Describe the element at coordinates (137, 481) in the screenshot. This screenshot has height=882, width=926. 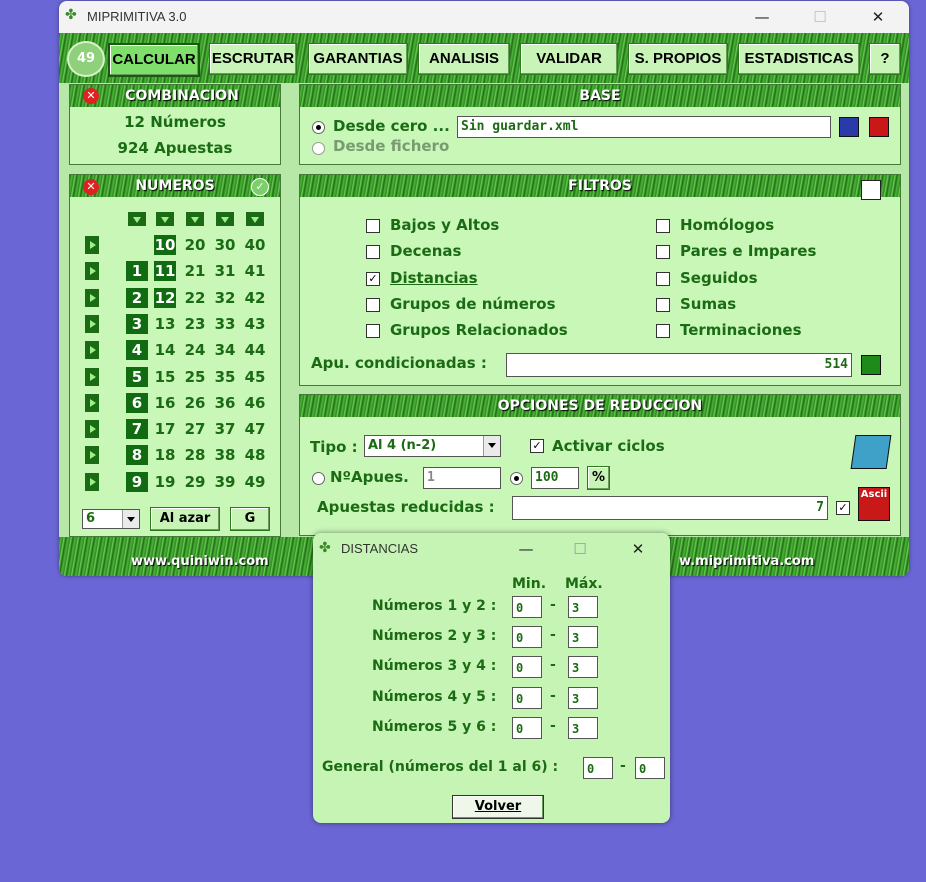
I see `number-cell: 9` at that location.